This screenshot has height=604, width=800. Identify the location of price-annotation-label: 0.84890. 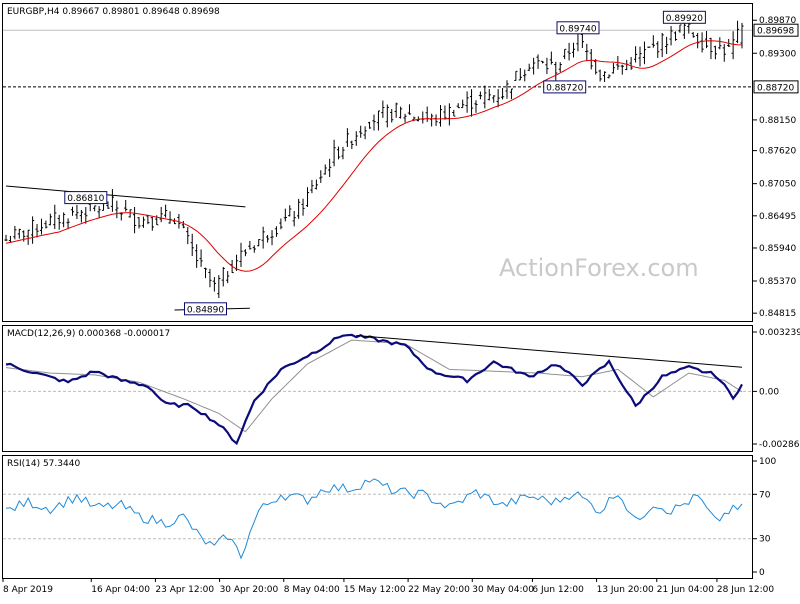
(205, 310).